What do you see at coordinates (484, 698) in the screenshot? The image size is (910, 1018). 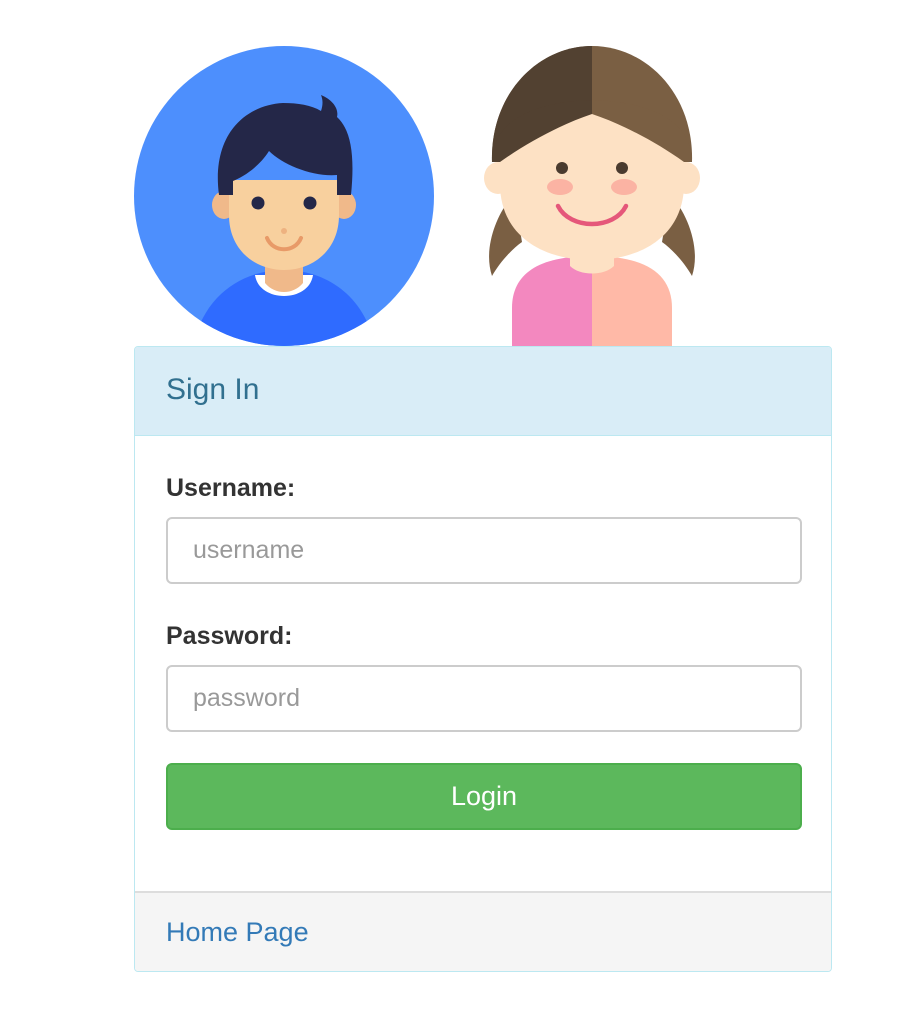 I see `password-input` at bounding box center [484, 698].